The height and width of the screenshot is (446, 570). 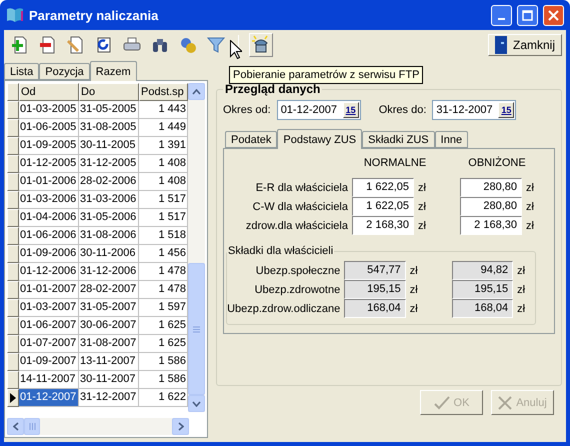 What do you see at coordinates (109, 398) in the screenshot?
I see `table-cell: 31-12-2007` at bounding box center [109, 398].